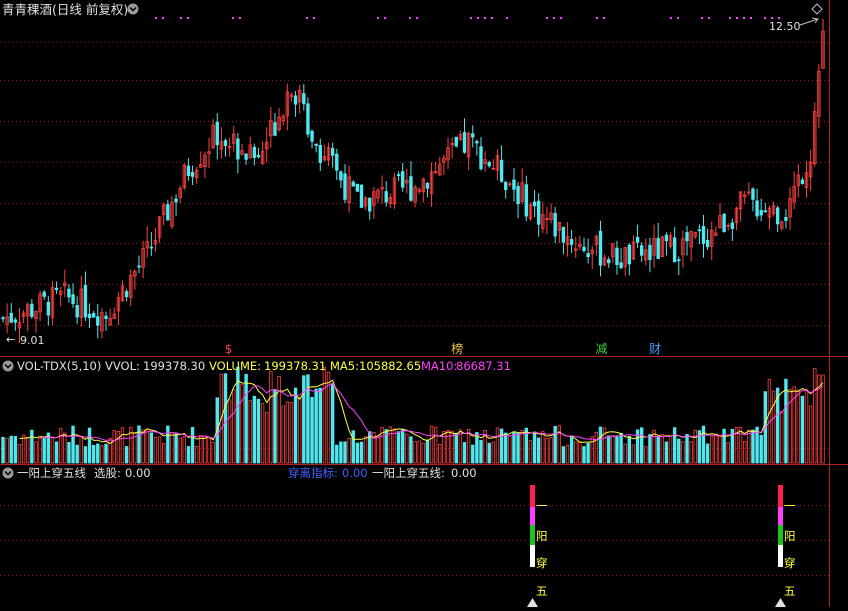 Image resolution: width=848 pixels, height=611 pixels. I want to click on event-marker: 减, so click(601, 349).